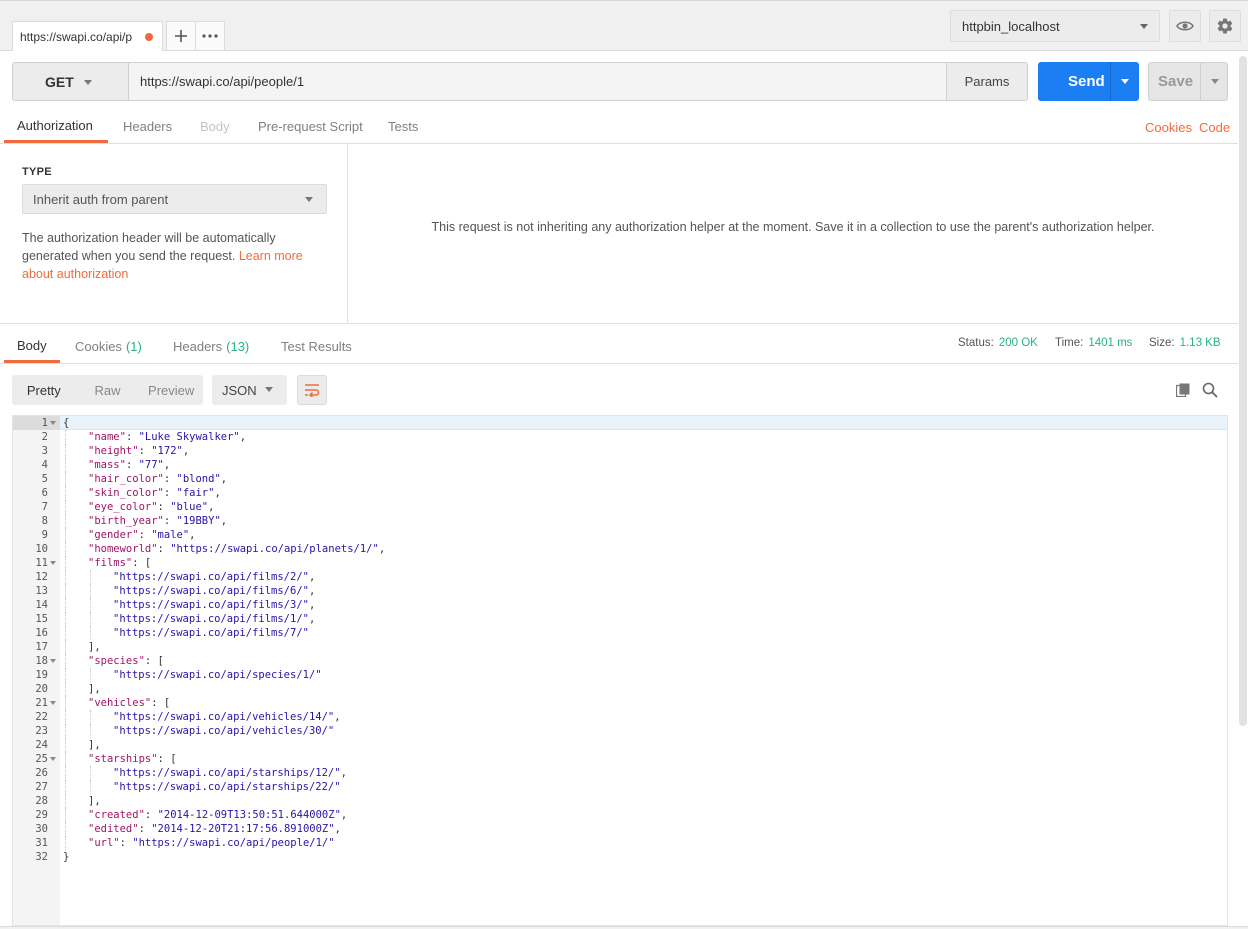 This screenshot has width=1248, height=929. Describe the element at coordinates (126, 661) in the screenshot. I see `code-text: "species": [` at that location.